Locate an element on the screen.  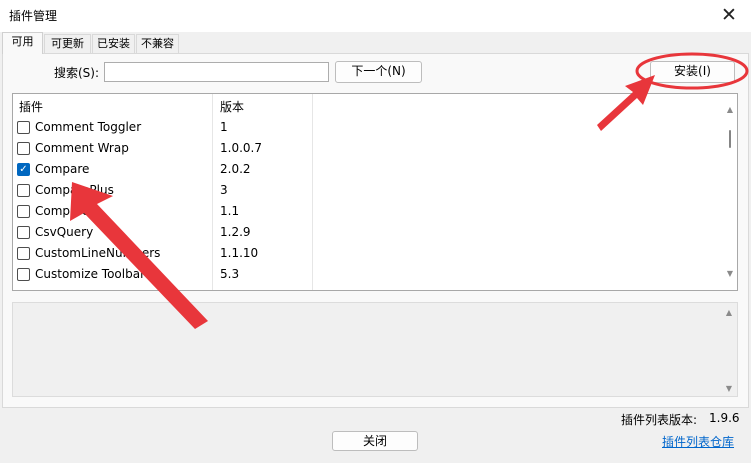
search-label: 搜索(S): is located at coordinates (77, 73).